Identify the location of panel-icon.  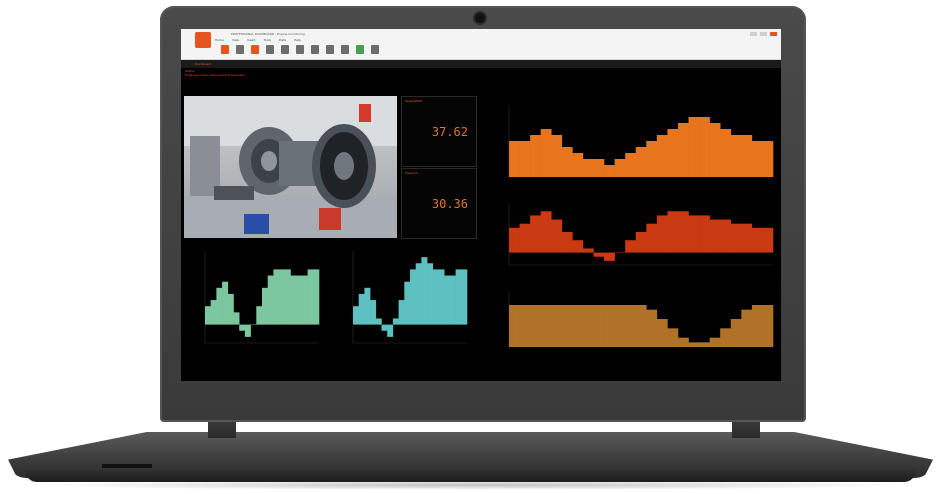
(315, 49).